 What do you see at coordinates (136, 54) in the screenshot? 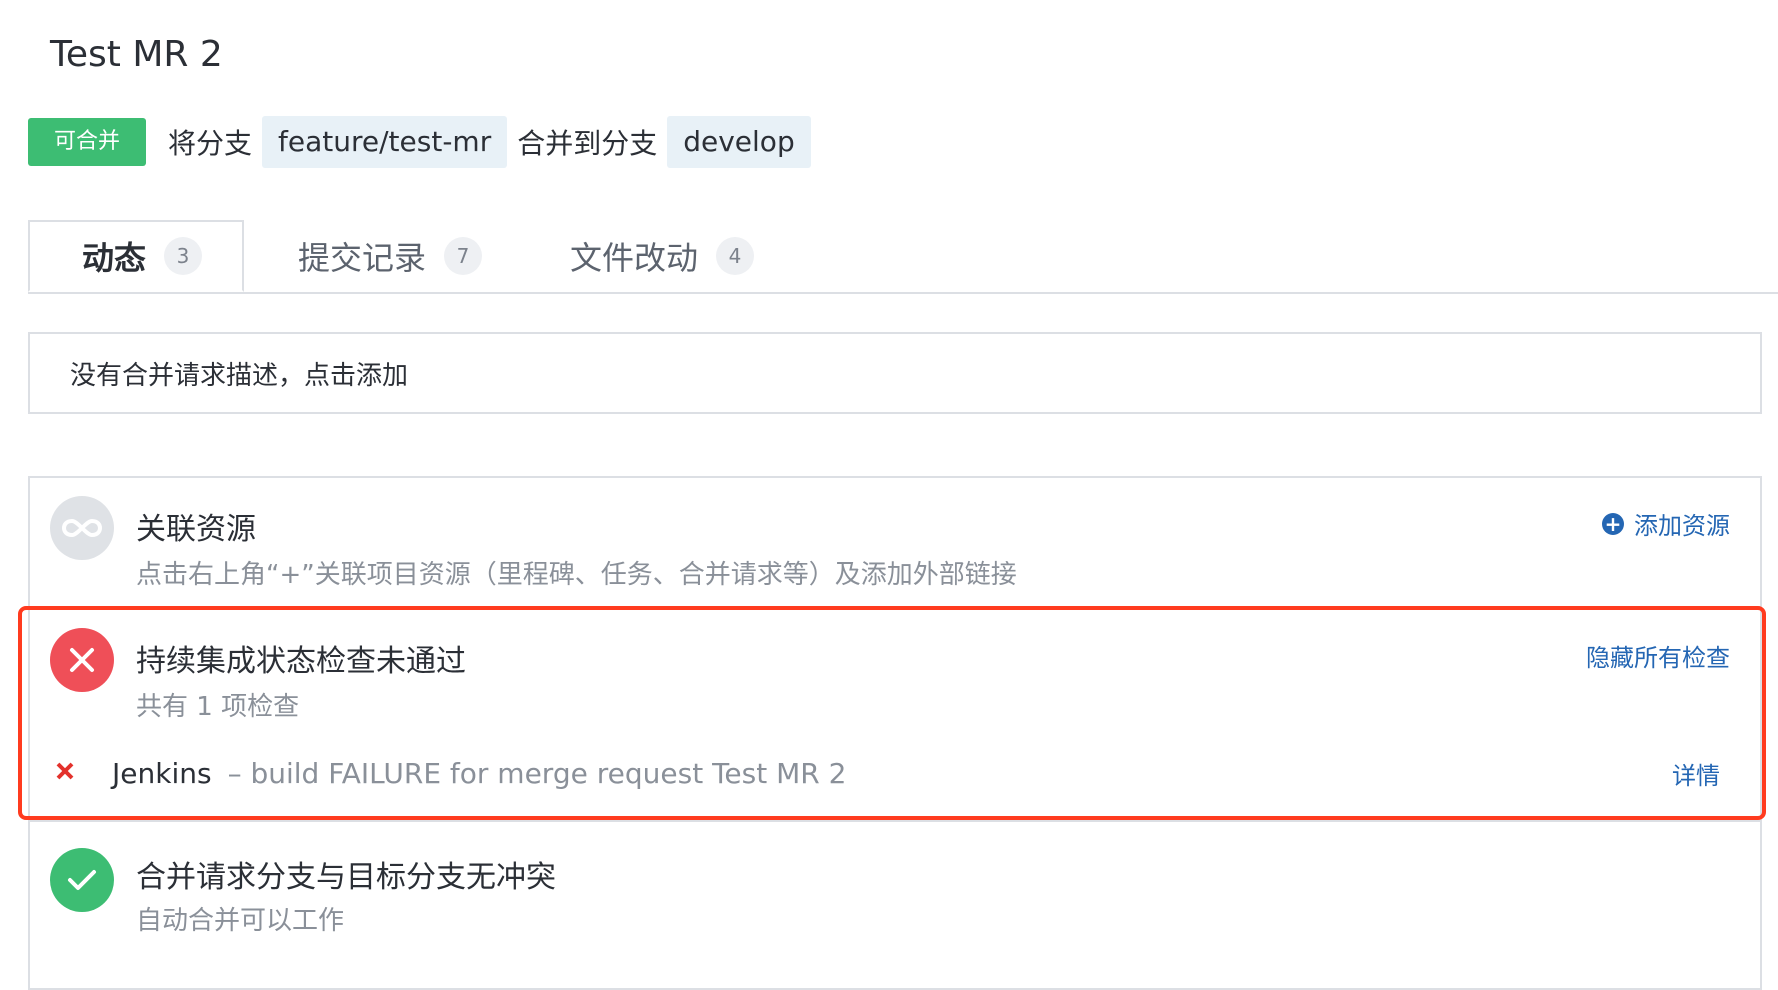
I see `page-title: Test MR 2` at bounding box center [136, 54].